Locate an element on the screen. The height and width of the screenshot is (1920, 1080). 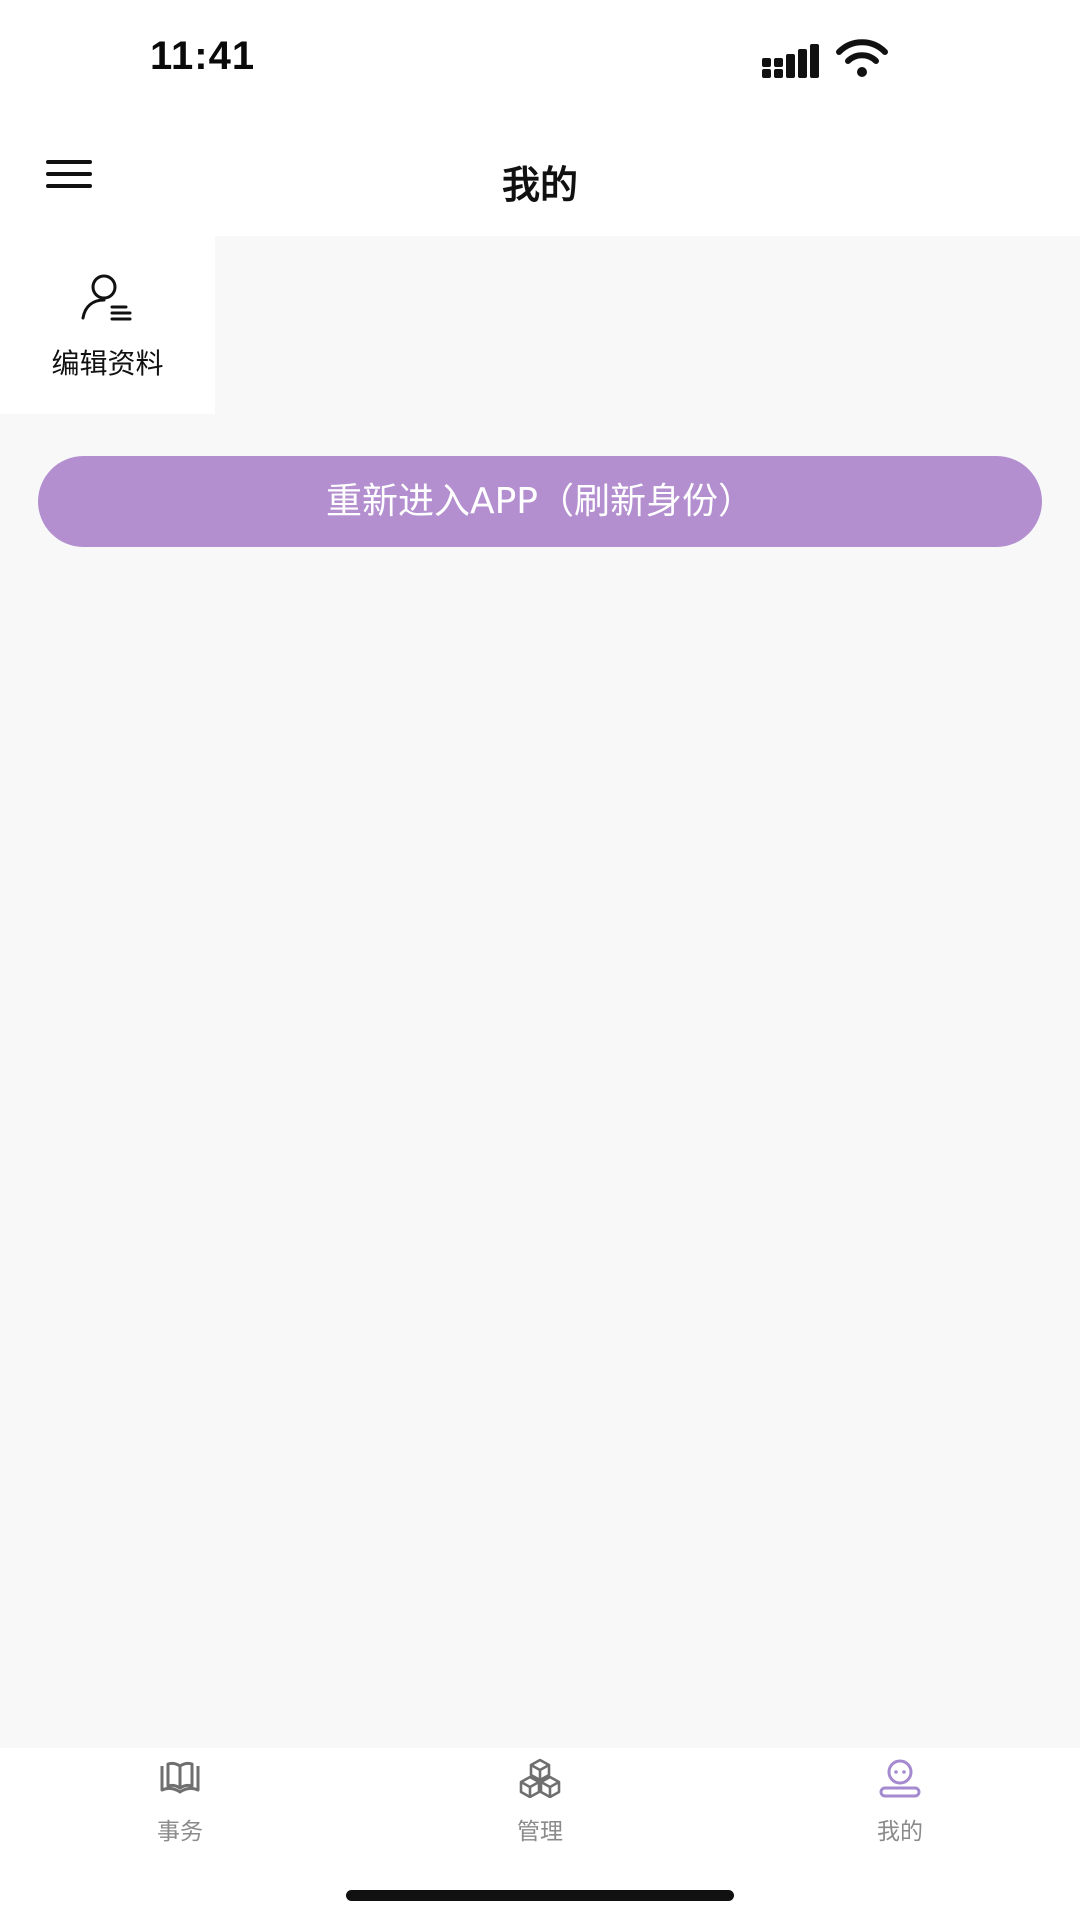
wifi-icon is located at coordinates (862, 58).